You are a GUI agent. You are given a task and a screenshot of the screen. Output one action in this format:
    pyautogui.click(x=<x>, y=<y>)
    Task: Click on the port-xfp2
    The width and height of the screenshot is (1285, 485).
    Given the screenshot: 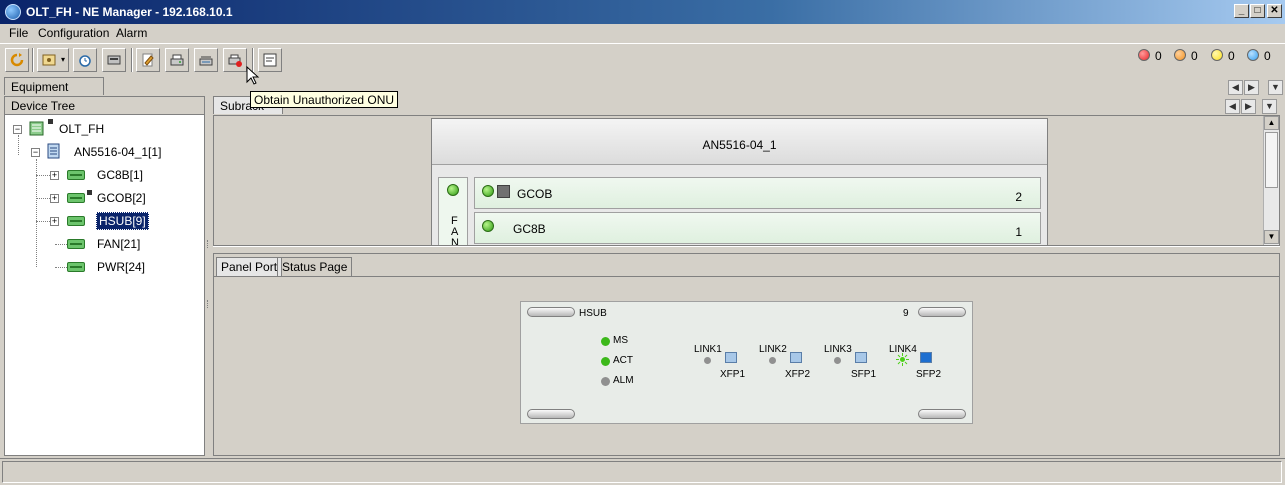 What is the action you would take?
    pyautogui.click(x=796, y=357)
    